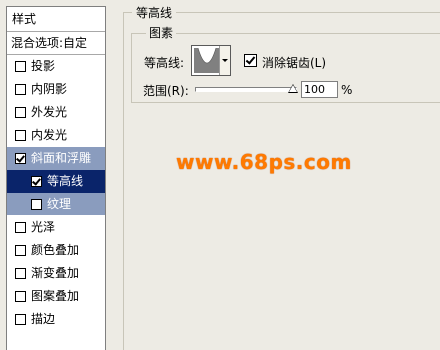 This screenshot has height=350, width=440. What do you see at coordinates (224, 60) in the screenshot?
I see `chevron-down-icon` at bounding box center [224, 60].